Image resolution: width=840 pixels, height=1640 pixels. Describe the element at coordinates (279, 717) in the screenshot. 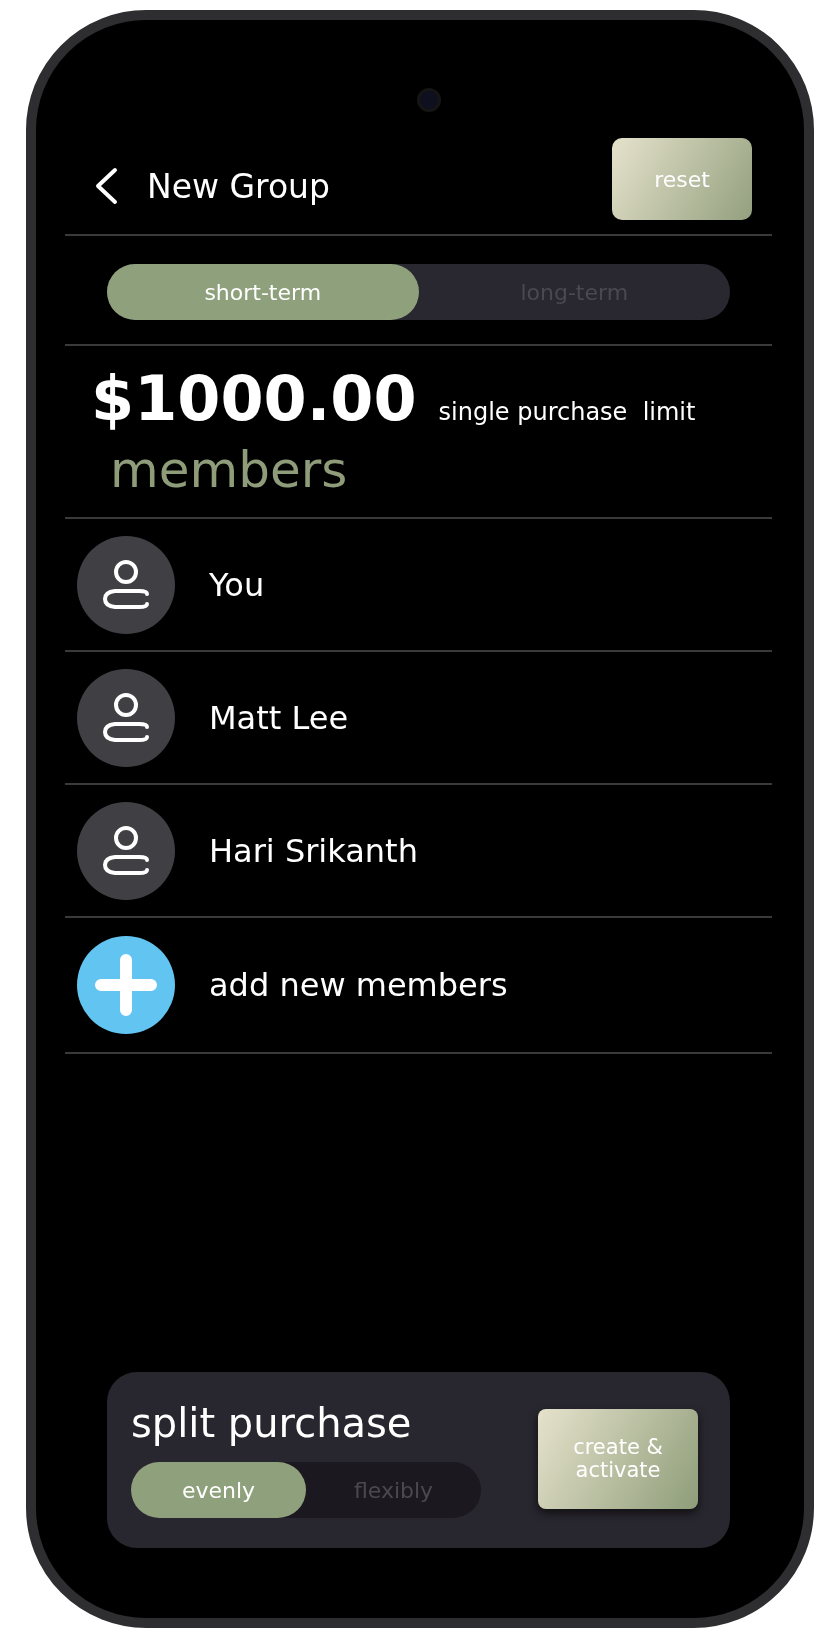

I see `member-name: Matt Lee` at that location.